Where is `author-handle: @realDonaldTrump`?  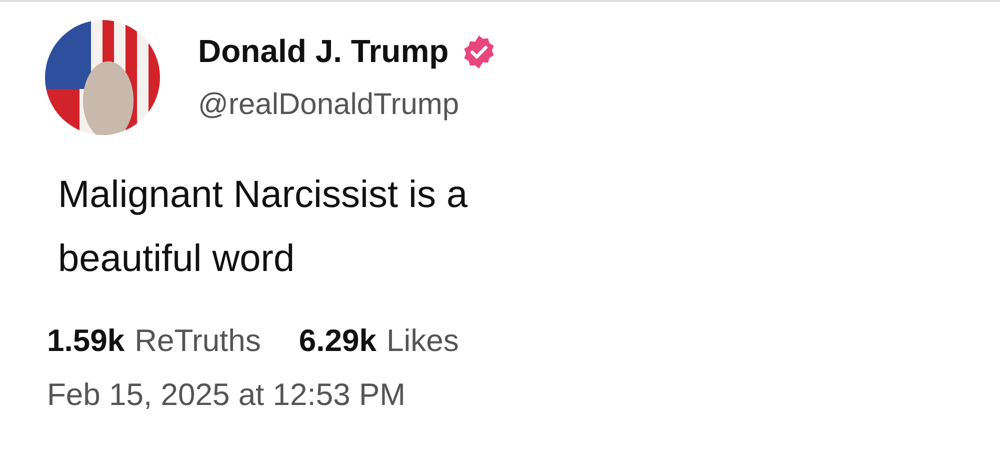 author-handle: @realDonaldTrump is located at coordinates (347, 105).